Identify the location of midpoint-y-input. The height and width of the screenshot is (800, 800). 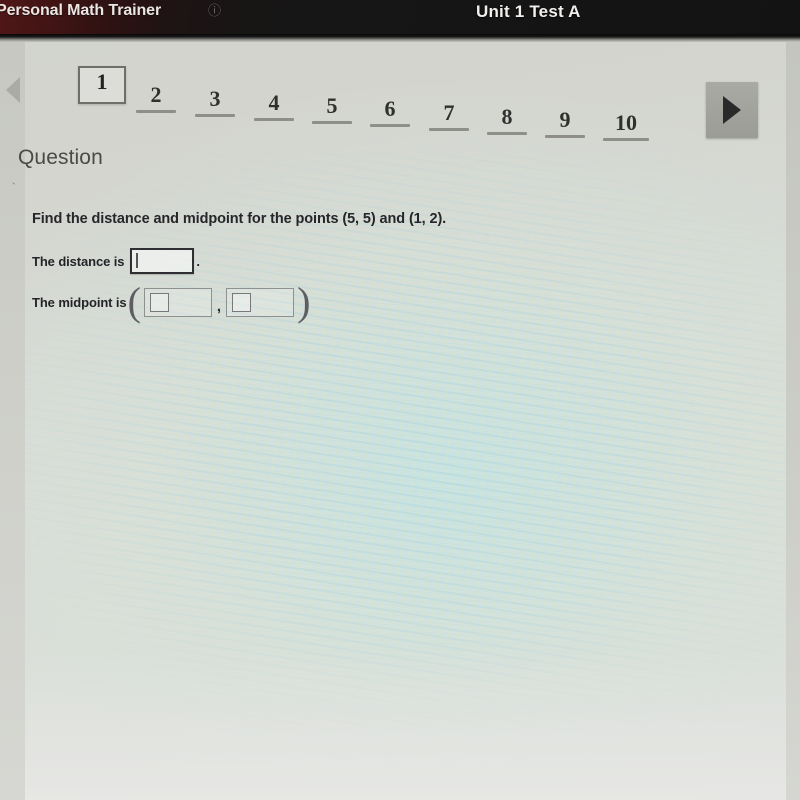
(260, 302).